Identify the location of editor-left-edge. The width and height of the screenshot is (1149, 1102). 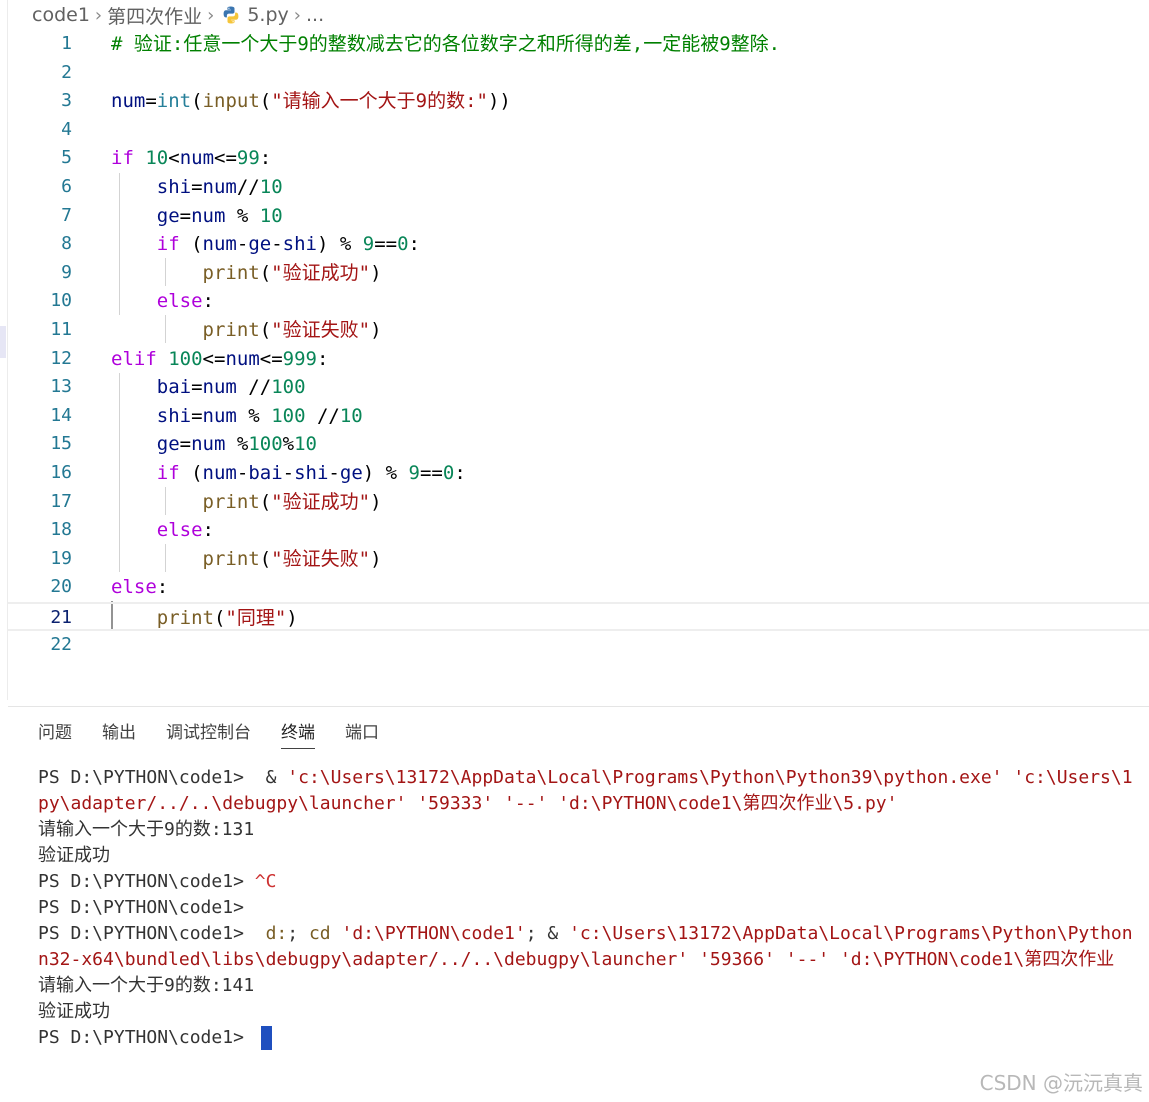
(4, 350).